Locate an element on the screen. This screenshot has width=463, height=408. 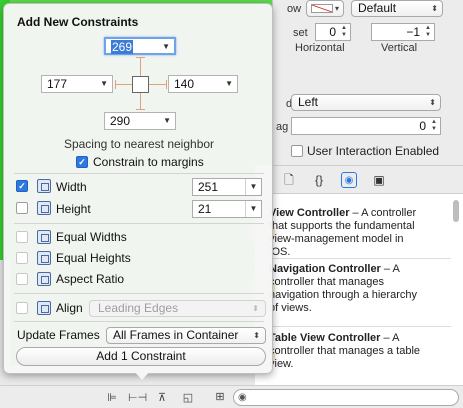
aspect-ratio-icon is located at coordinates (44, 279).